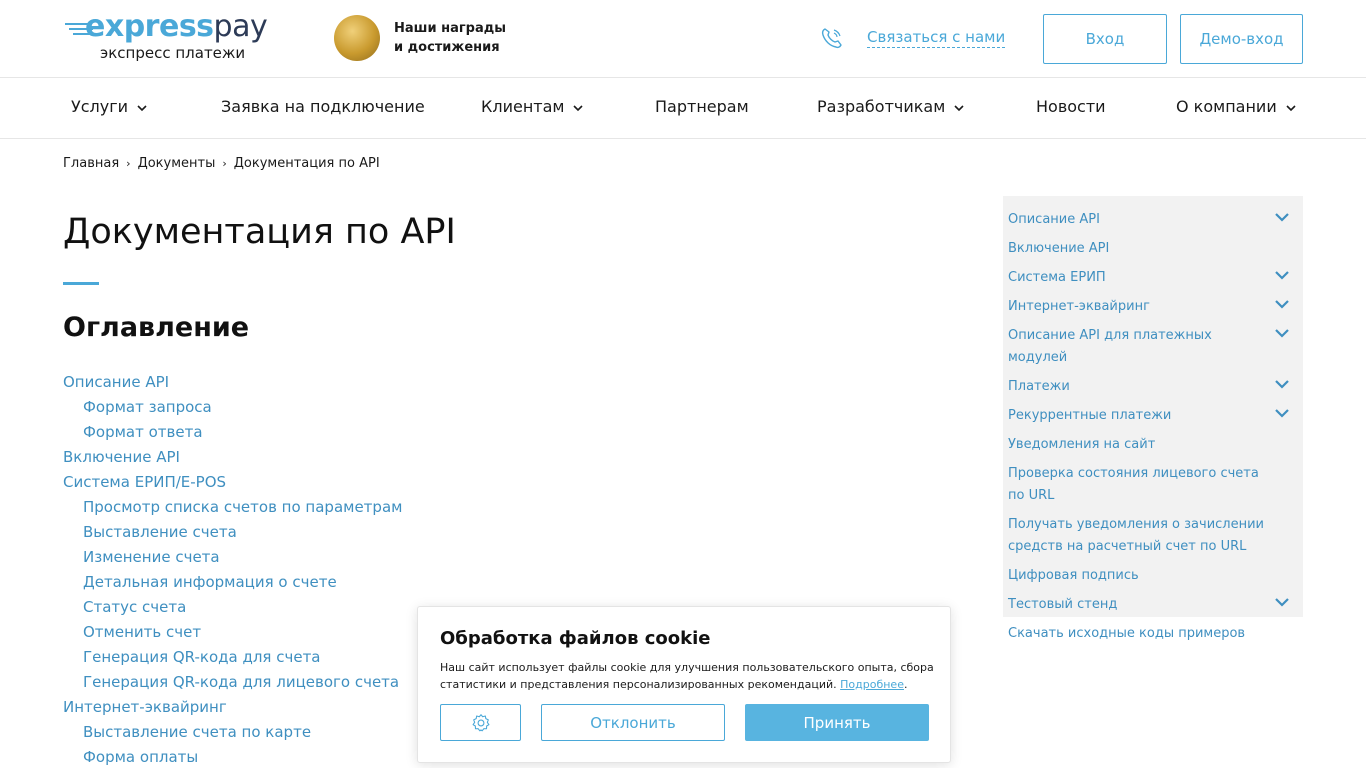 This screenshot has height=768, width=1366. I want to click on sidebar-item-label: Описание API, so click(1054, 219).